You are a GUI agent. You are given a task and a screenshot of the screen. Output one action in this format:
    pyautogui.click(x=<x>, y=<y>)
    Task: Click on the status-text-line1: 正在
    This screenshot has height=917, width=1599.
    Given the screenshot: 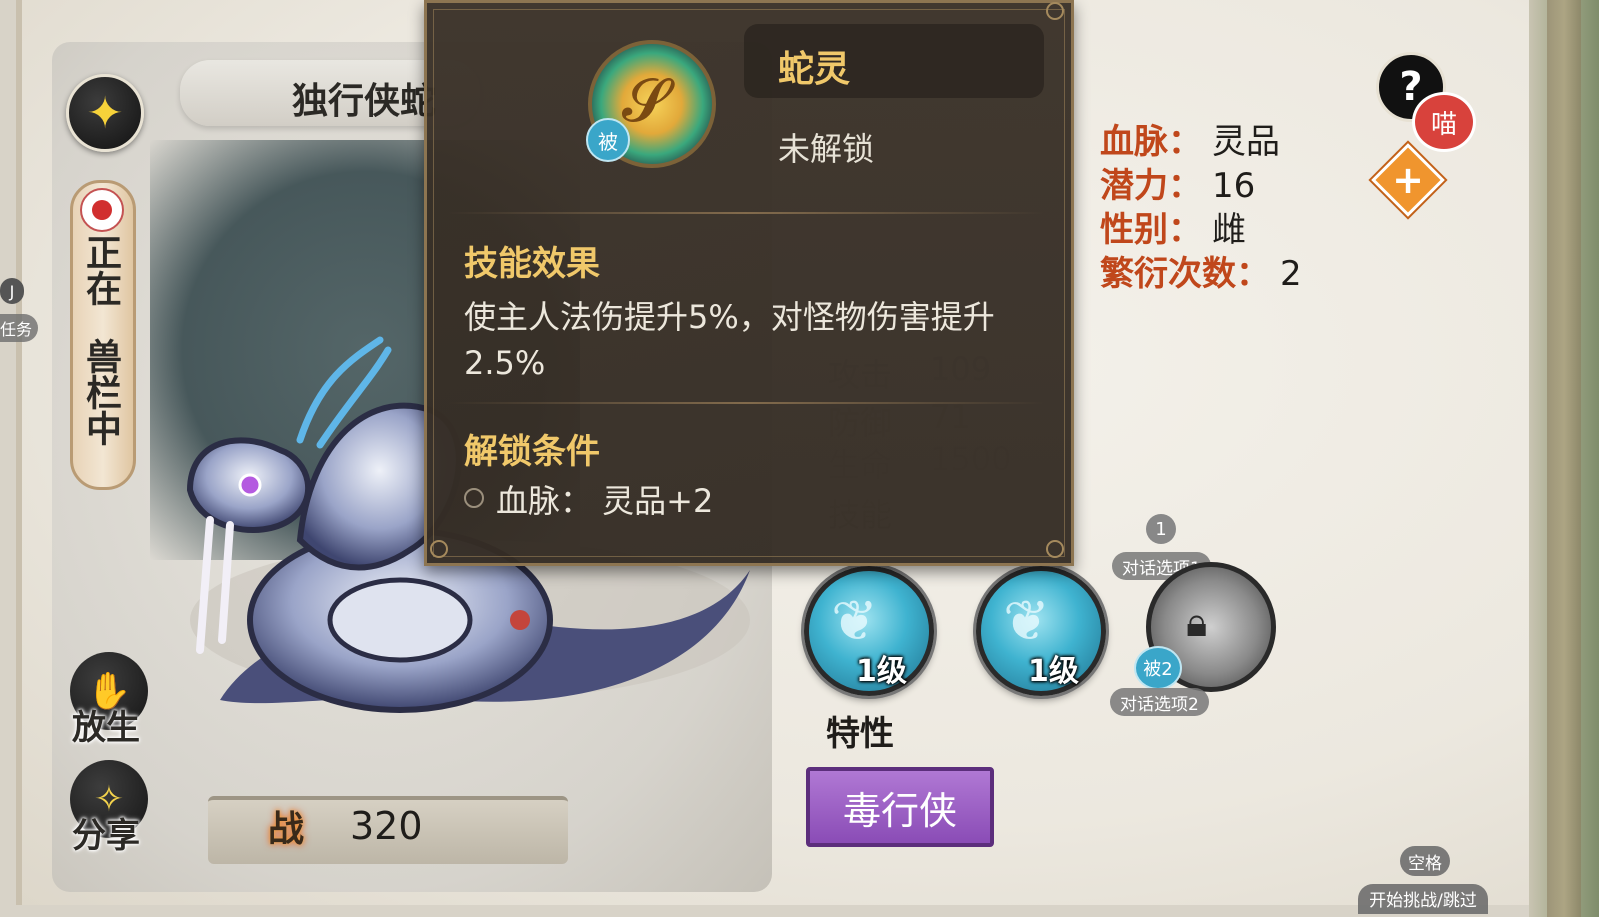 What is the action you would take?
    pyautogui.click(x=100, y=270)
    